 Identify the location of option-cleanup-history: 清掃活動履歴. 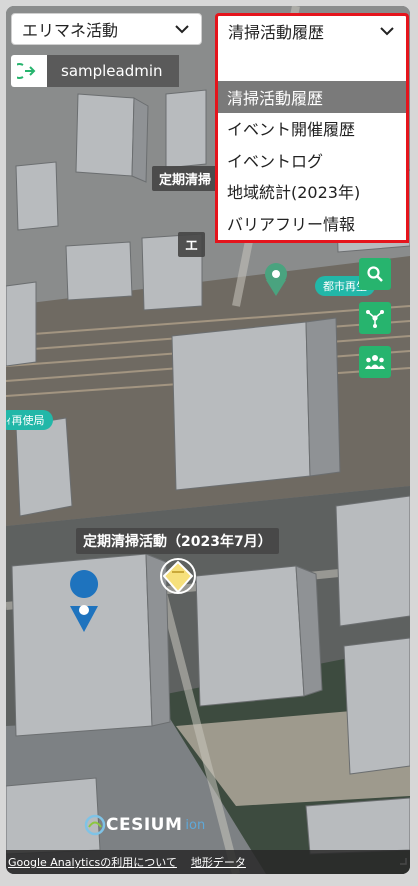
(312, 97).